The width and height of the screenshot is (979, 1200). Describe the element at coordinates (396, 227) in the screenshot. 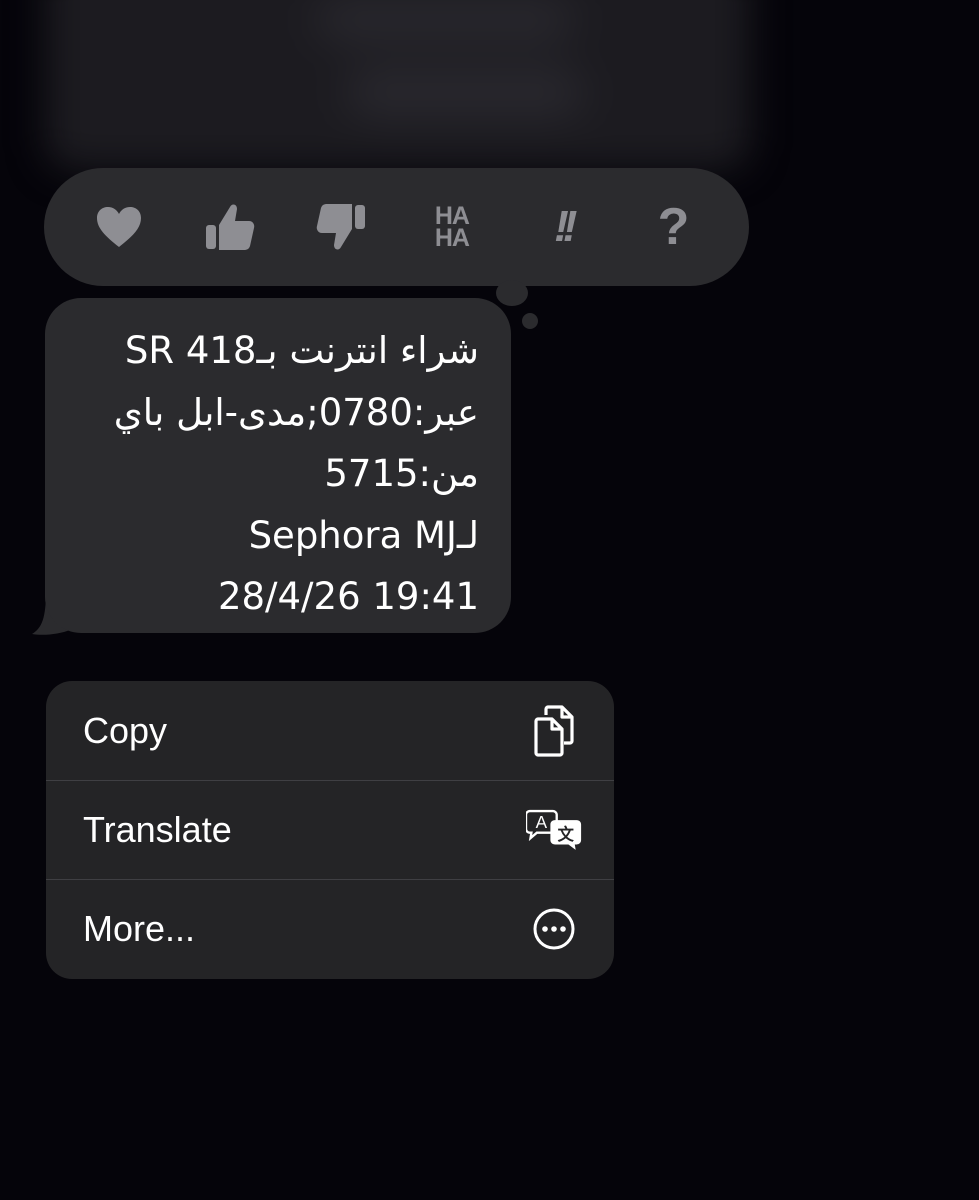

I see `tapback-reaction-bar: HA HA !! ?` at that location.